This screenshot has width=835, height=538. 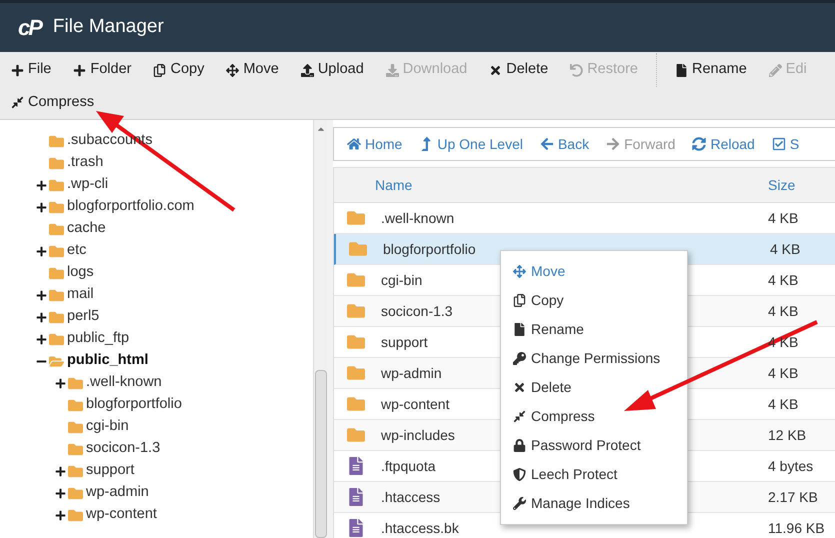 What do you see at coordinates (415, 404) in the screenshot?
I see `file-name: wp-content` at bounding box center [415, 404].